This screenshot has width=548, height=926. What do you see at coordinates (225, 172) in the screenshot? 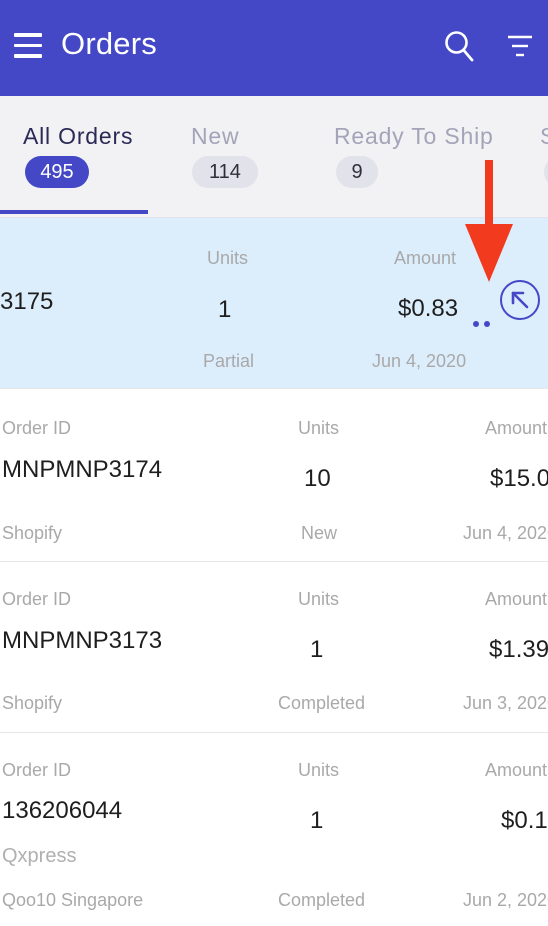
I see `tab-count-badge: 114` at bounding box center [225, 172].